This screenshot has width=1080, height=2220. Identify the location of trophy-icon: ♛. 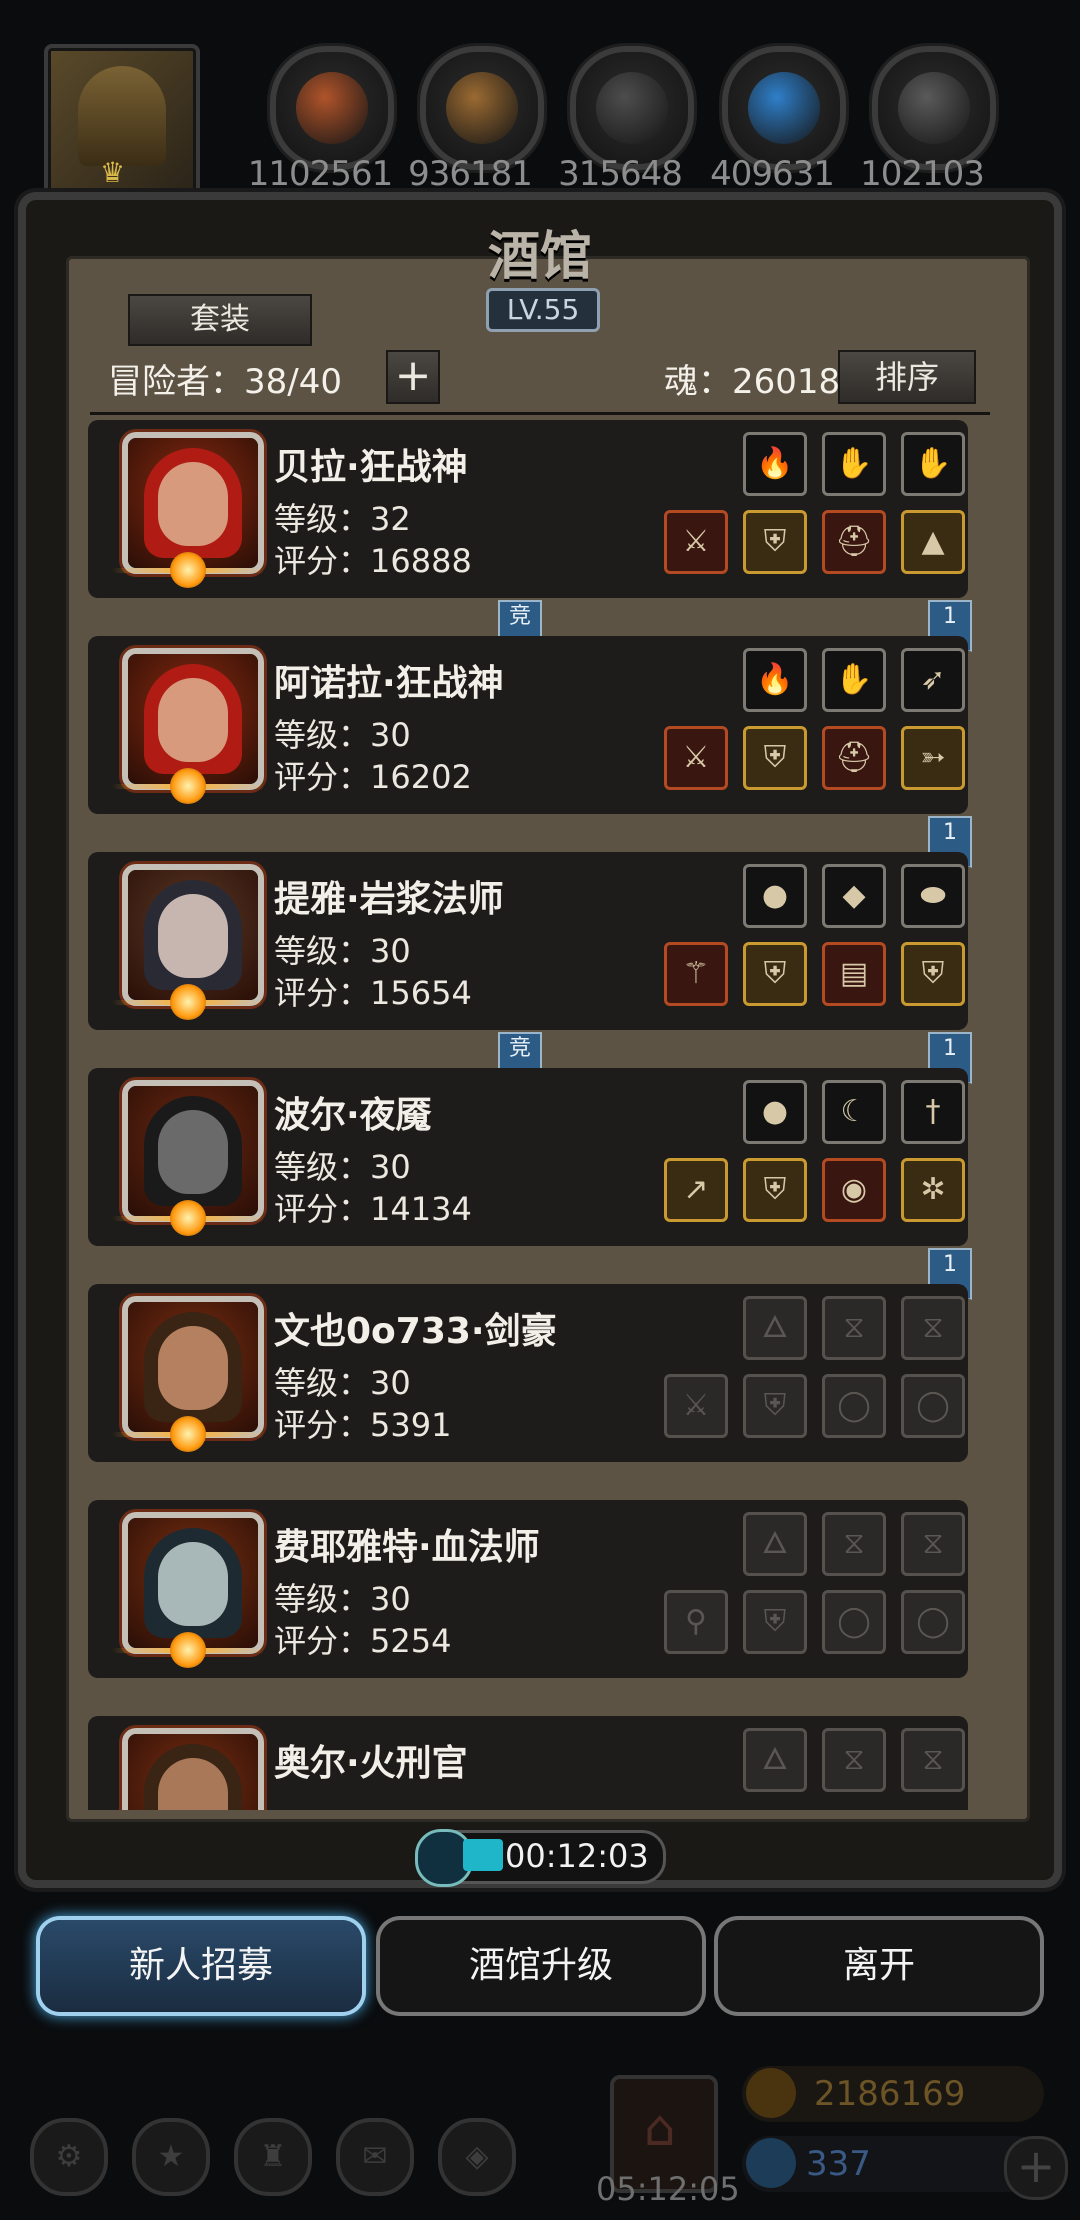
(113, 172).